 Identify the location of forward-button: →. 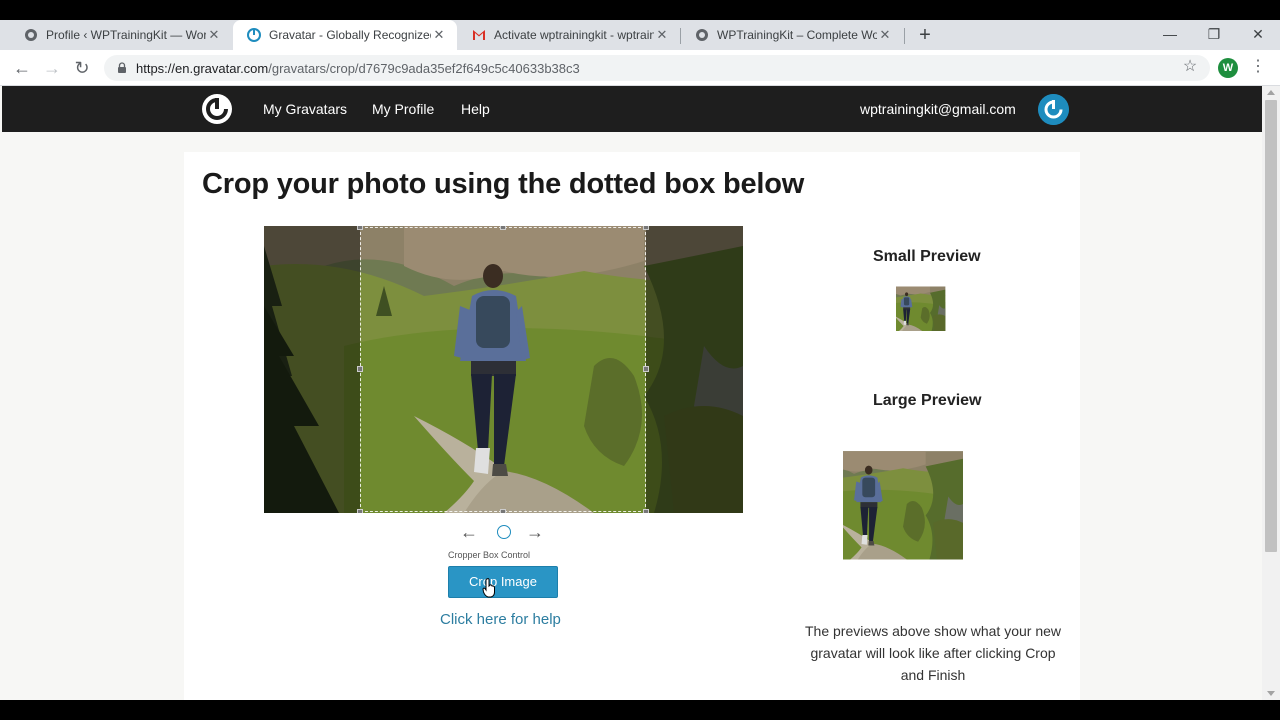
(52, 68).